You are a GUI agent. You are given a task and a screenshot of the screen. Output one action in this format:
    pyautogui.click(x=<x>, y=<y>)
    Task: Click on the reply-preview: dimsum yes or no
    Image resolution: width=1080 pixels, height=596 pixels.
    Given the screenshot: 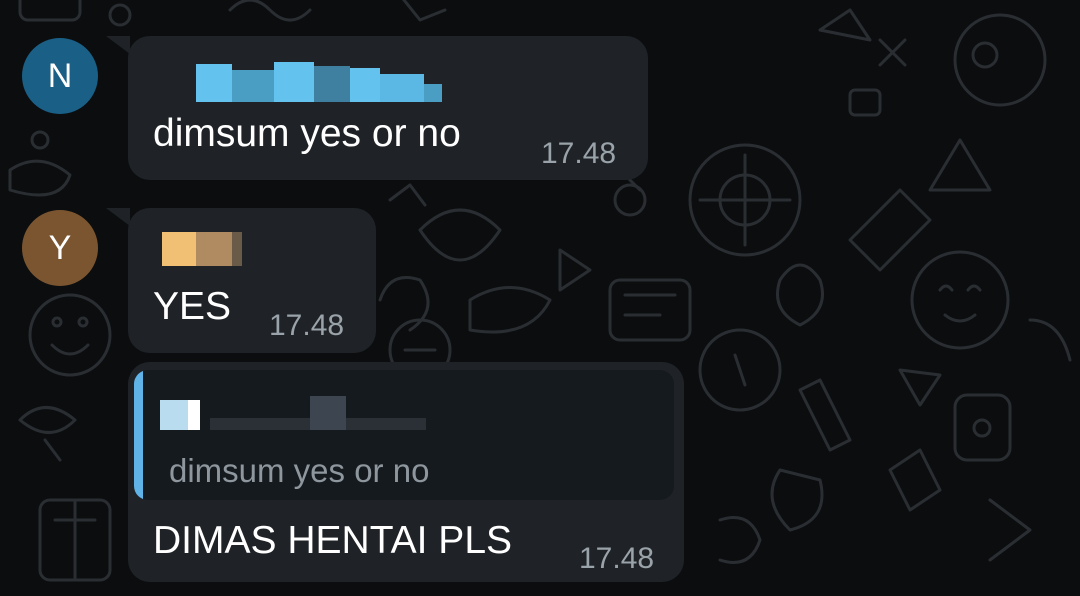 What is the action you would take?
    pyautogui.click(x=404, y=435)
    